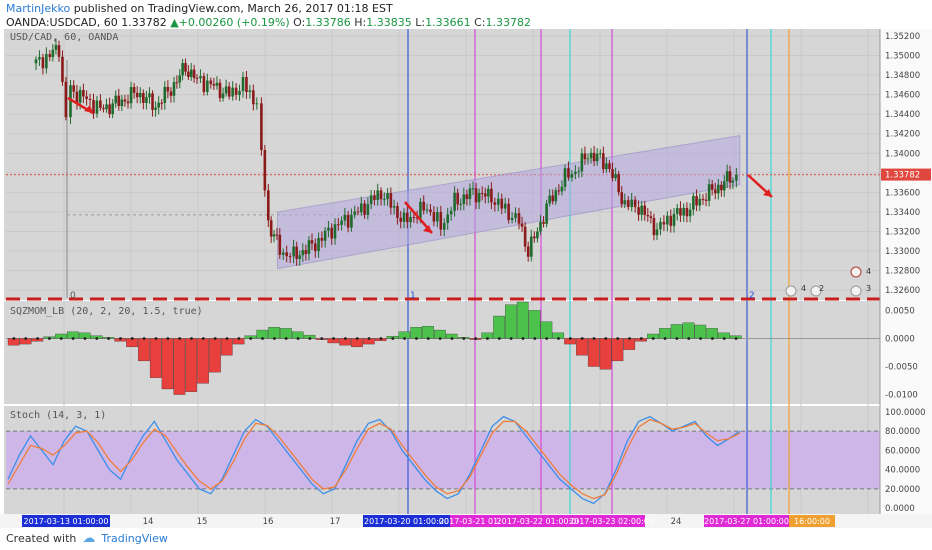 The image size is (932, 550). I want to click on price-tick-label: 1.33600, so click(902, 193).